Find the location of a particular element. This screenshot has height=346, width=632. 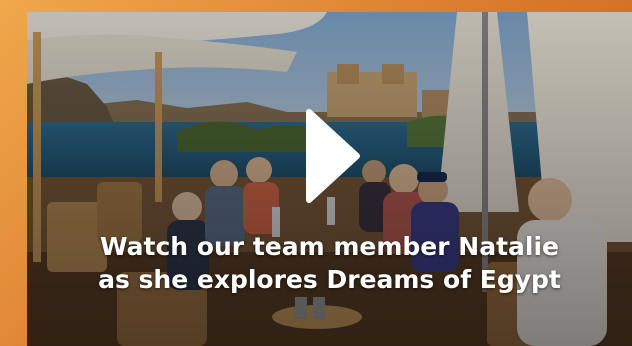

caption-line-2: as she explores Dreams of Egypt is located at coordinates (329, 279).